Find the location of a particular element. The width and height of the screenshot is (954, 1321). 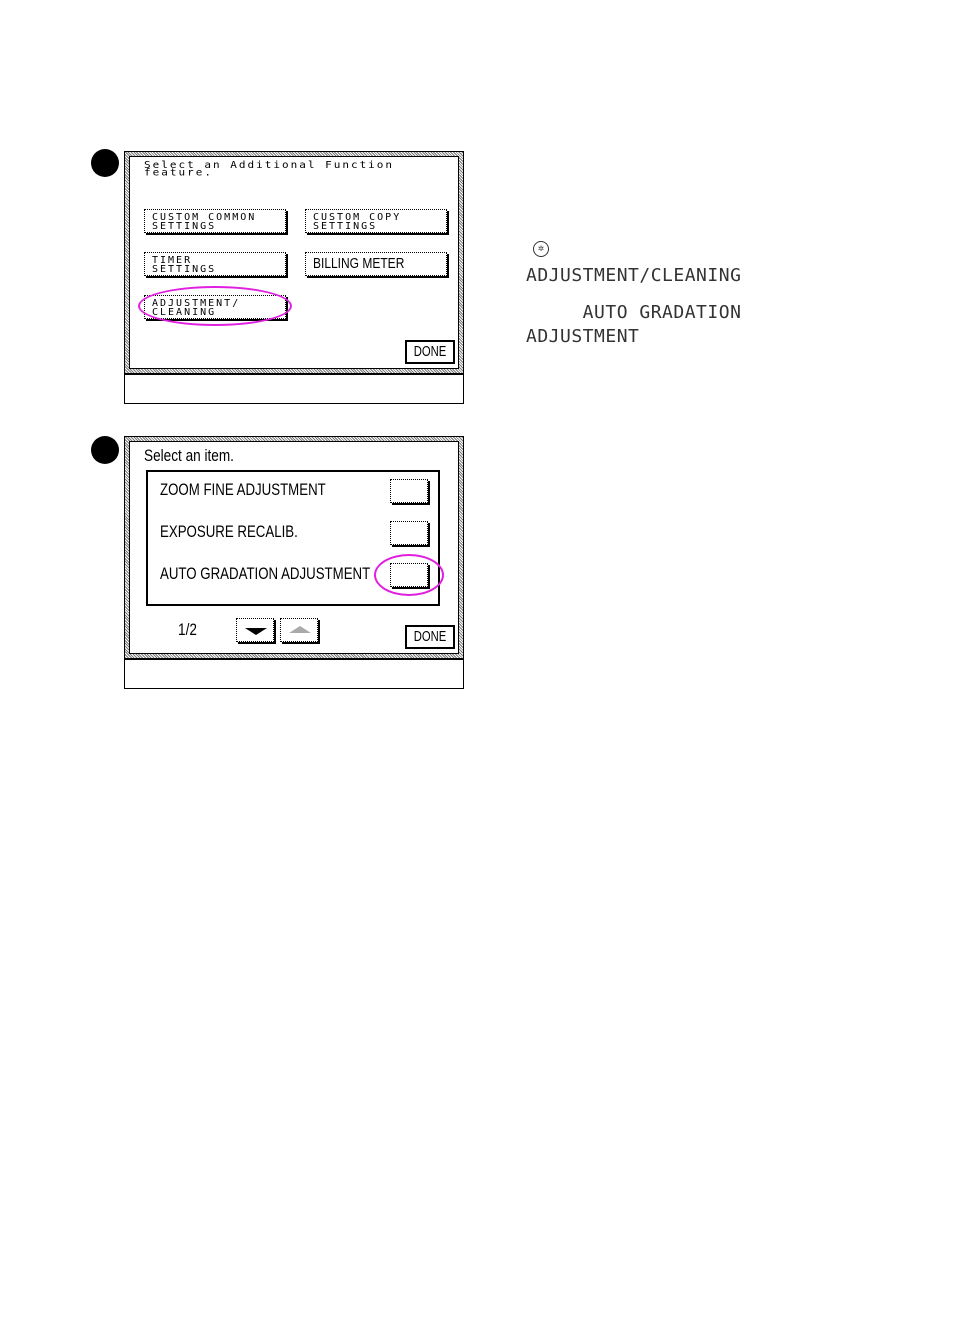

arrow-up-icon is located at coordinates (300, 629).